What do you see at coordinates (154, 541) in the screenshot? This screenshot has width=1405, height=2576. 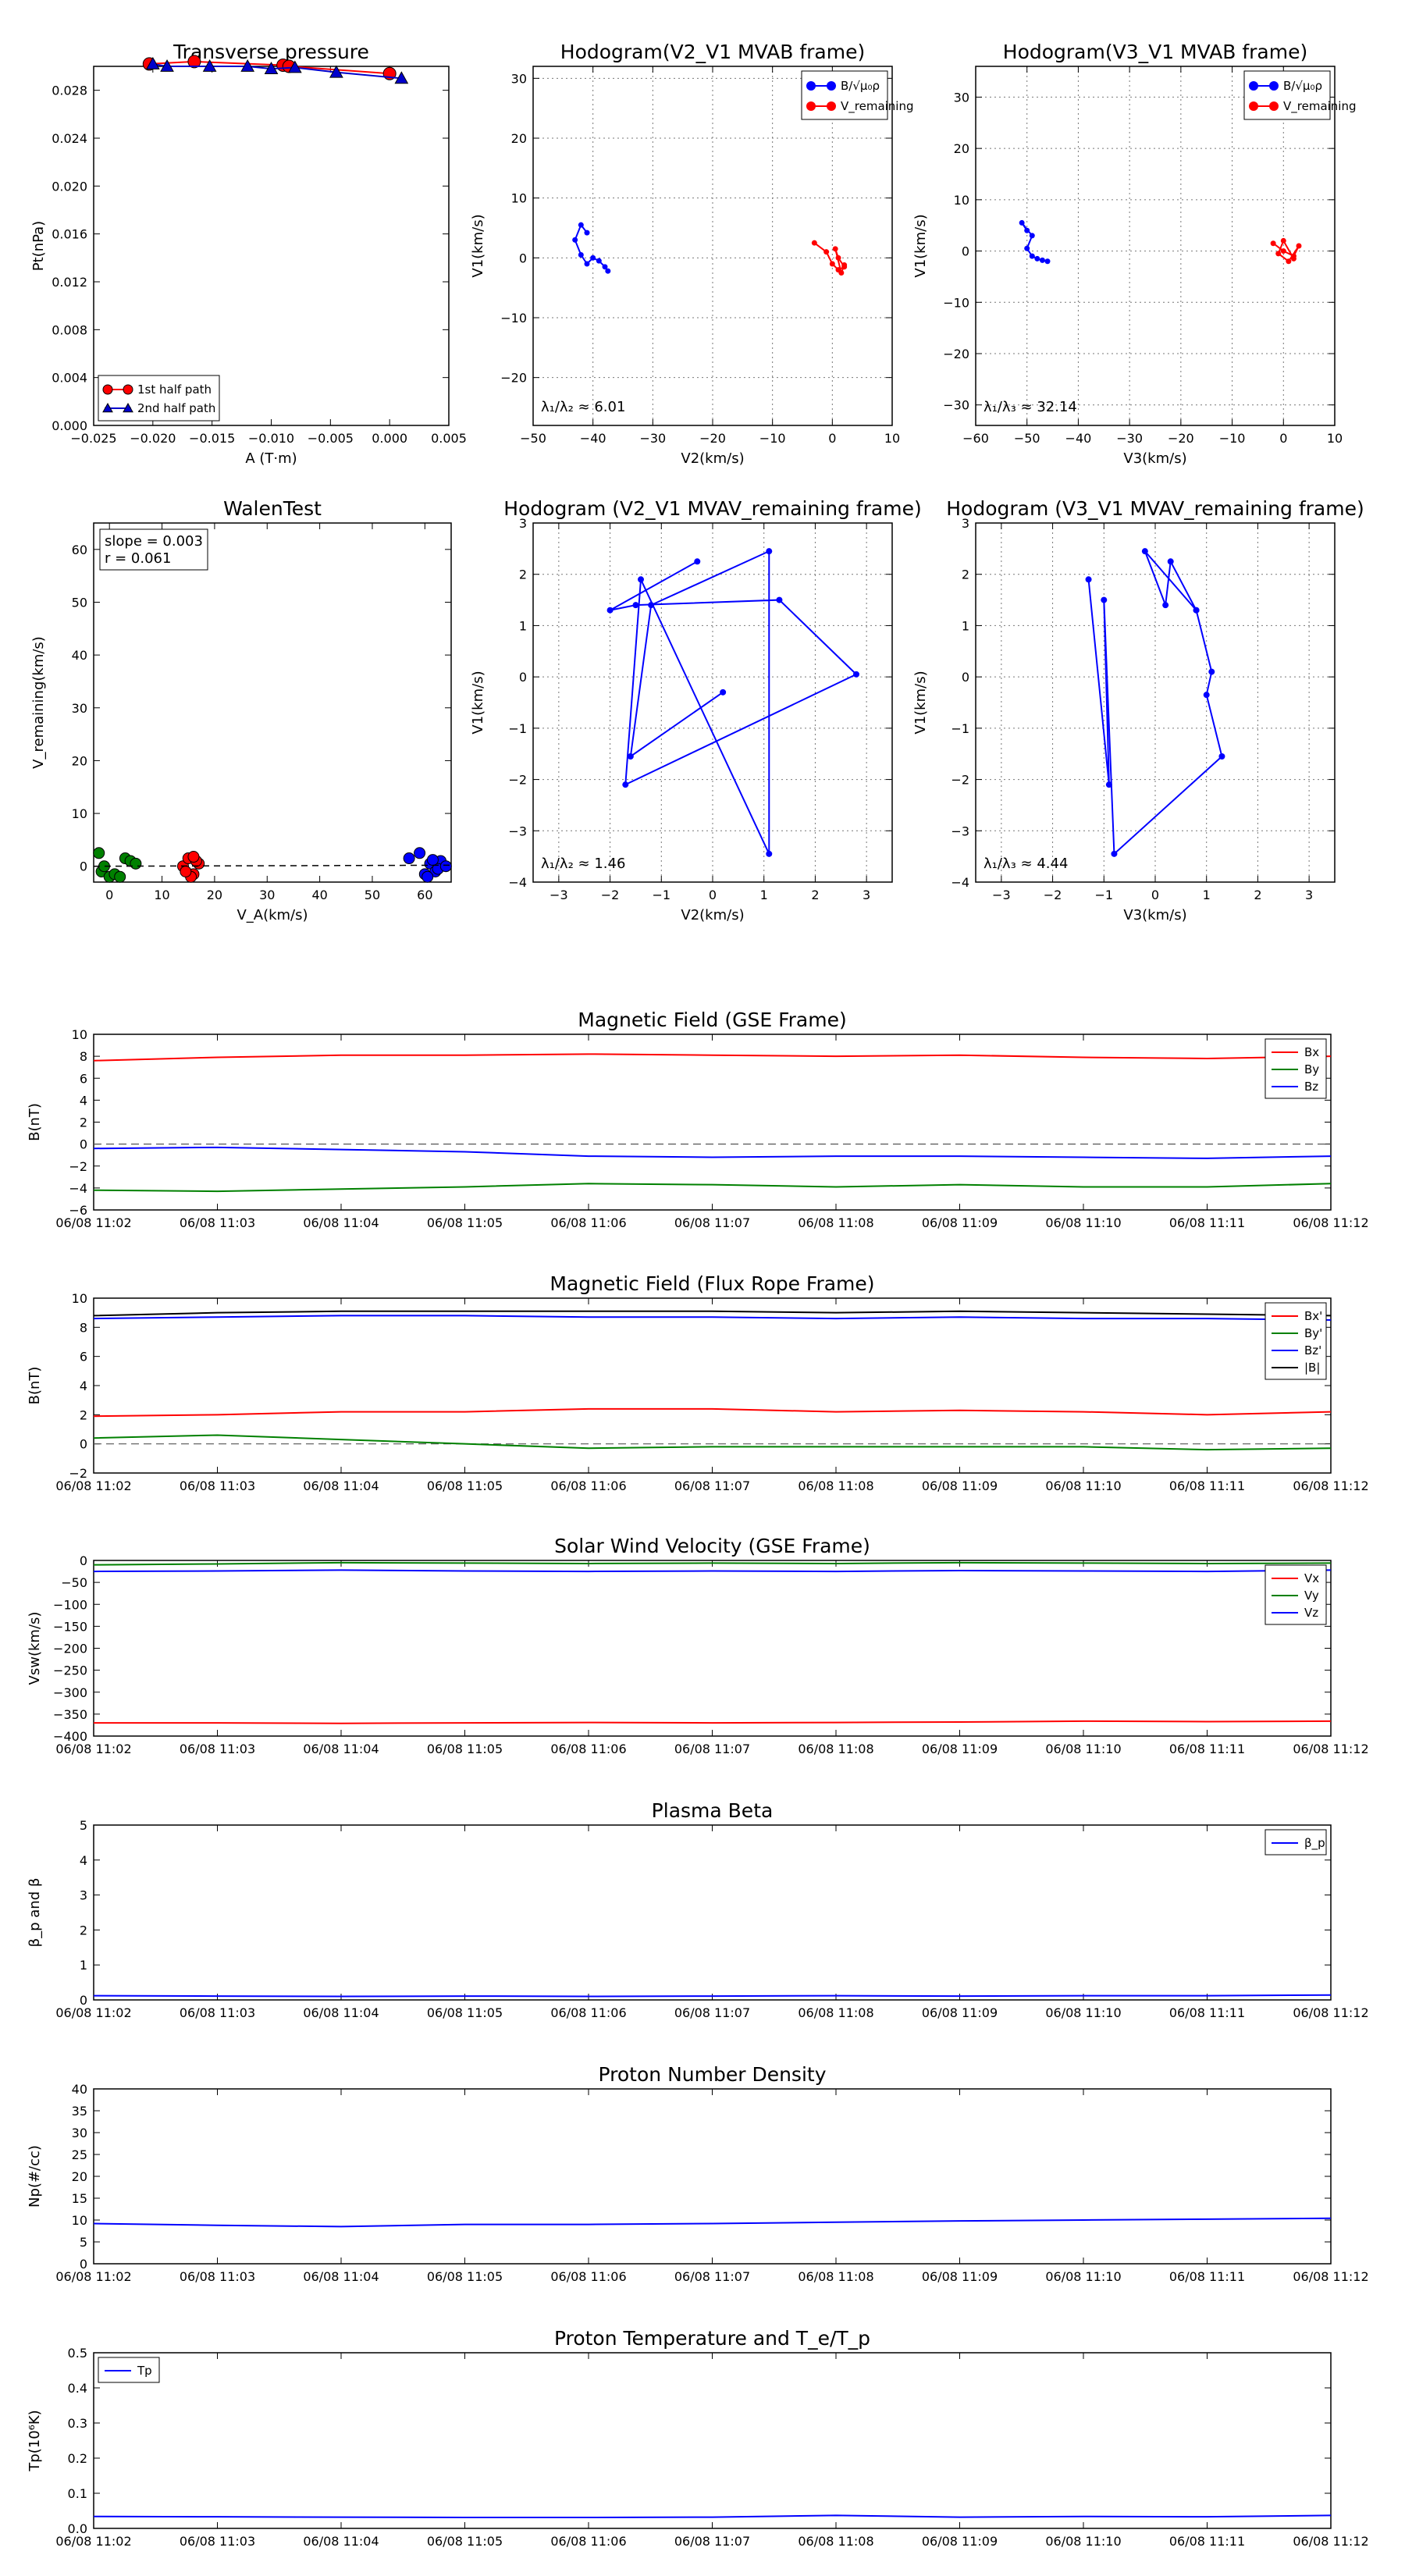 I see `stats-line: slope = 0.003` at bounding box center [154, 541].